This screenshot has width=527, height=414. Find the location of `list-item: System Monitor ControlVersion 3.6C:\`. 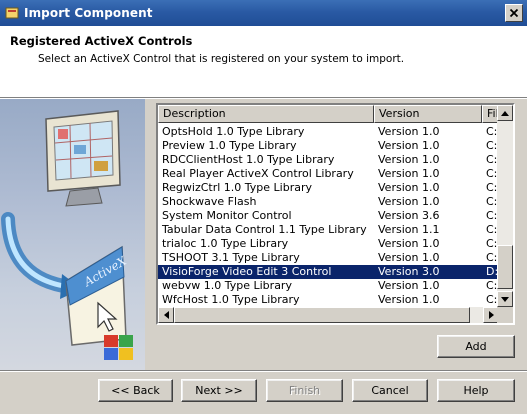

list-item: System Monitor ControlVersion 3.6C:\ is located at coordinates (328, 216).